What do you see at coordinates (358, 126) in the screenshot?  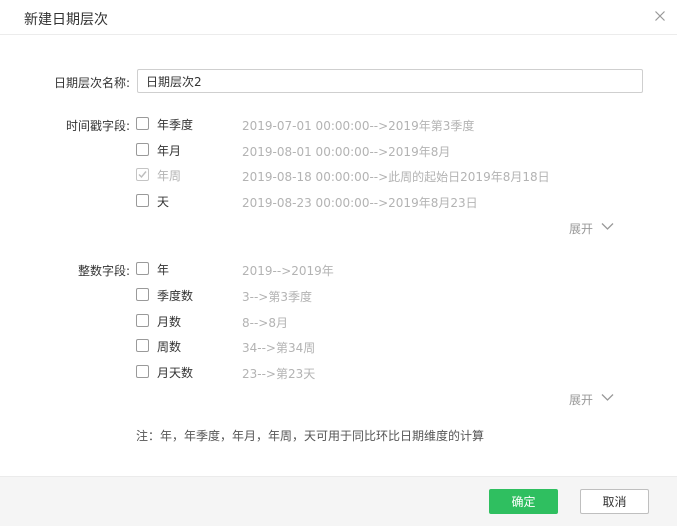 I see `example-year-quarter: 2019-07-01 00:00:00-->2019年第3季度` at bounding box center [358, 126].